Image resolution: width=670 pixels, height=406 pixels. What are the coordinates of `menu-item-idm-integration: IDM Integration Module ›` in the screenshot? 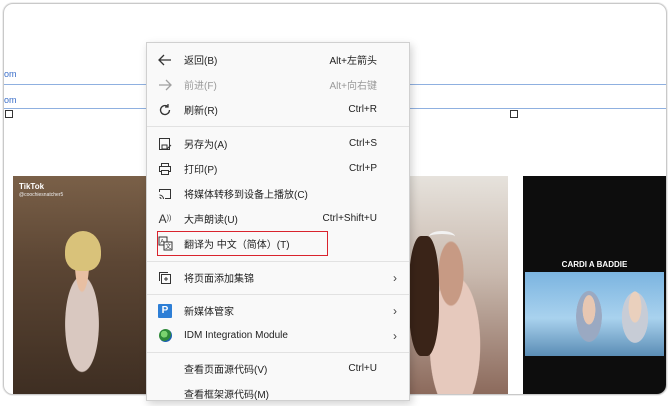 It's located at (278, 335).